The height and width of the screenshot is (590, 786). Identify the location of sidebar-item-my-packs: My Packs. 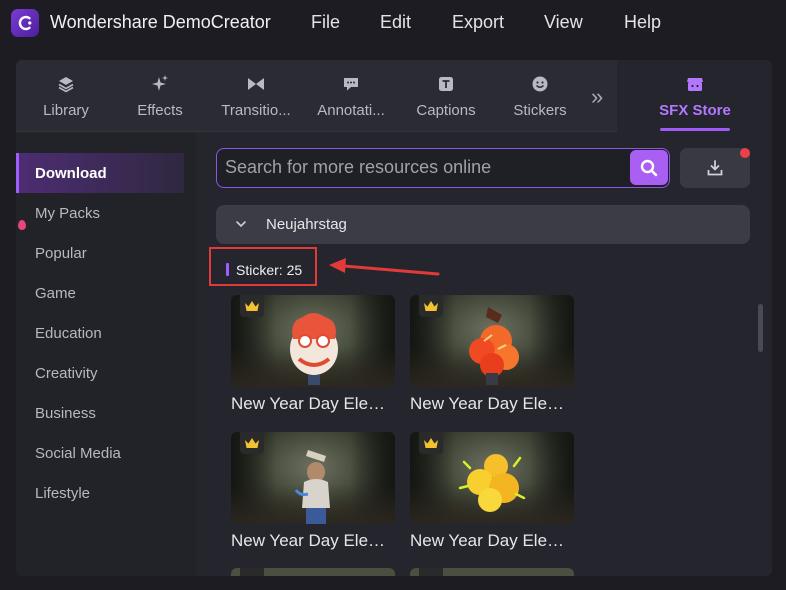
(100, 213).